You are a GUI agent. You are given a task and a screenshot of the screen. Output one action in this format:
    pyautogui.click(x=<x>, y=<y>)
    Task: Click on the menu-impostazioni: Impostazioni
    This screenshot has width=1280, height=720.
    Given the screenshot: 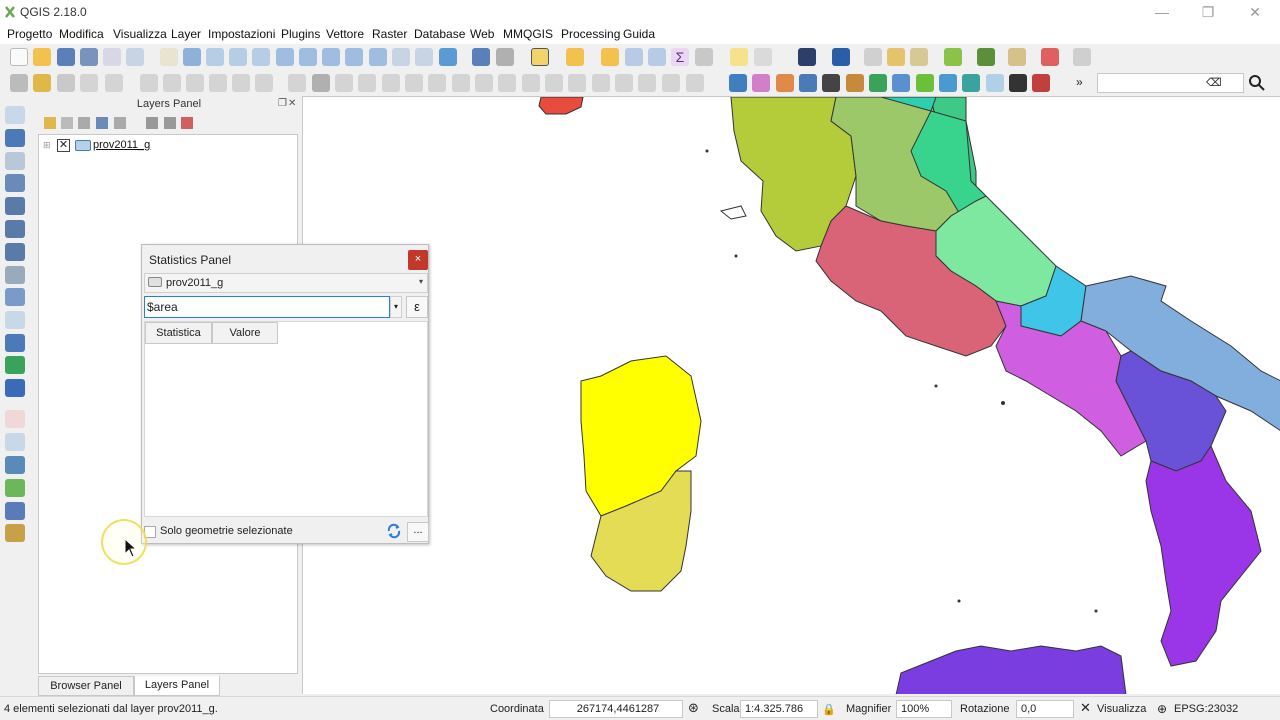 What is the action you would take?
    pyautogui.click(x=241, y=34)
    